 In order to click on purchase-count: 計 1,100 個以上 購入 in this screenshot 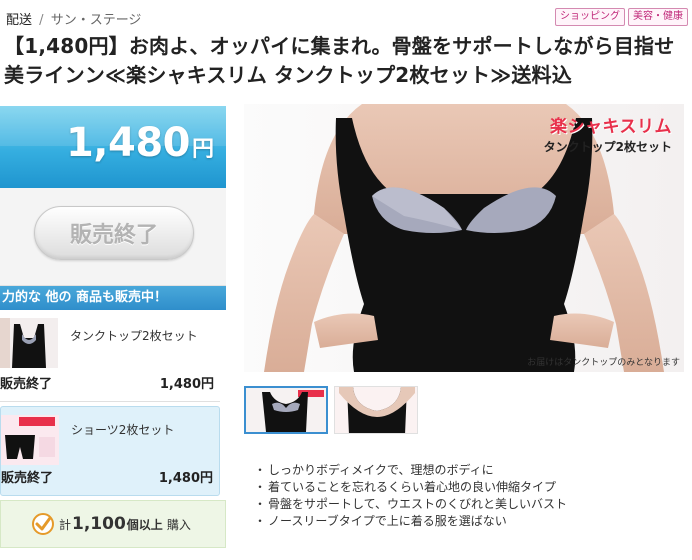, I will do `click(113, 524)`.